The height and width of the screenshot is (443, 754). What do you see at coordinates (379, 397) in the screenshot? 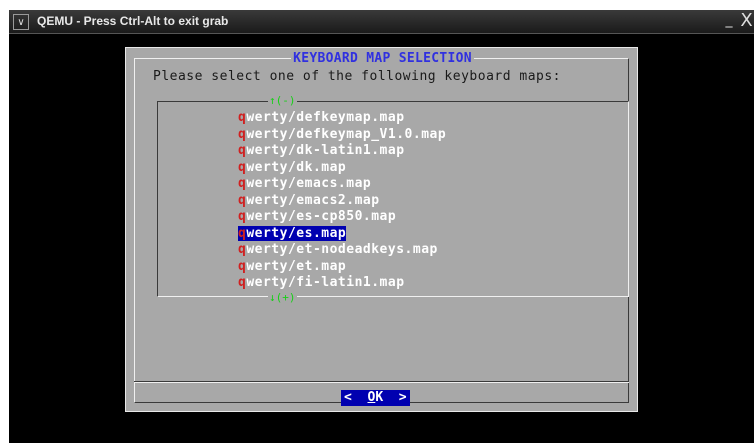
I see `ok-button-label: K` at bounding box center [379, 397].